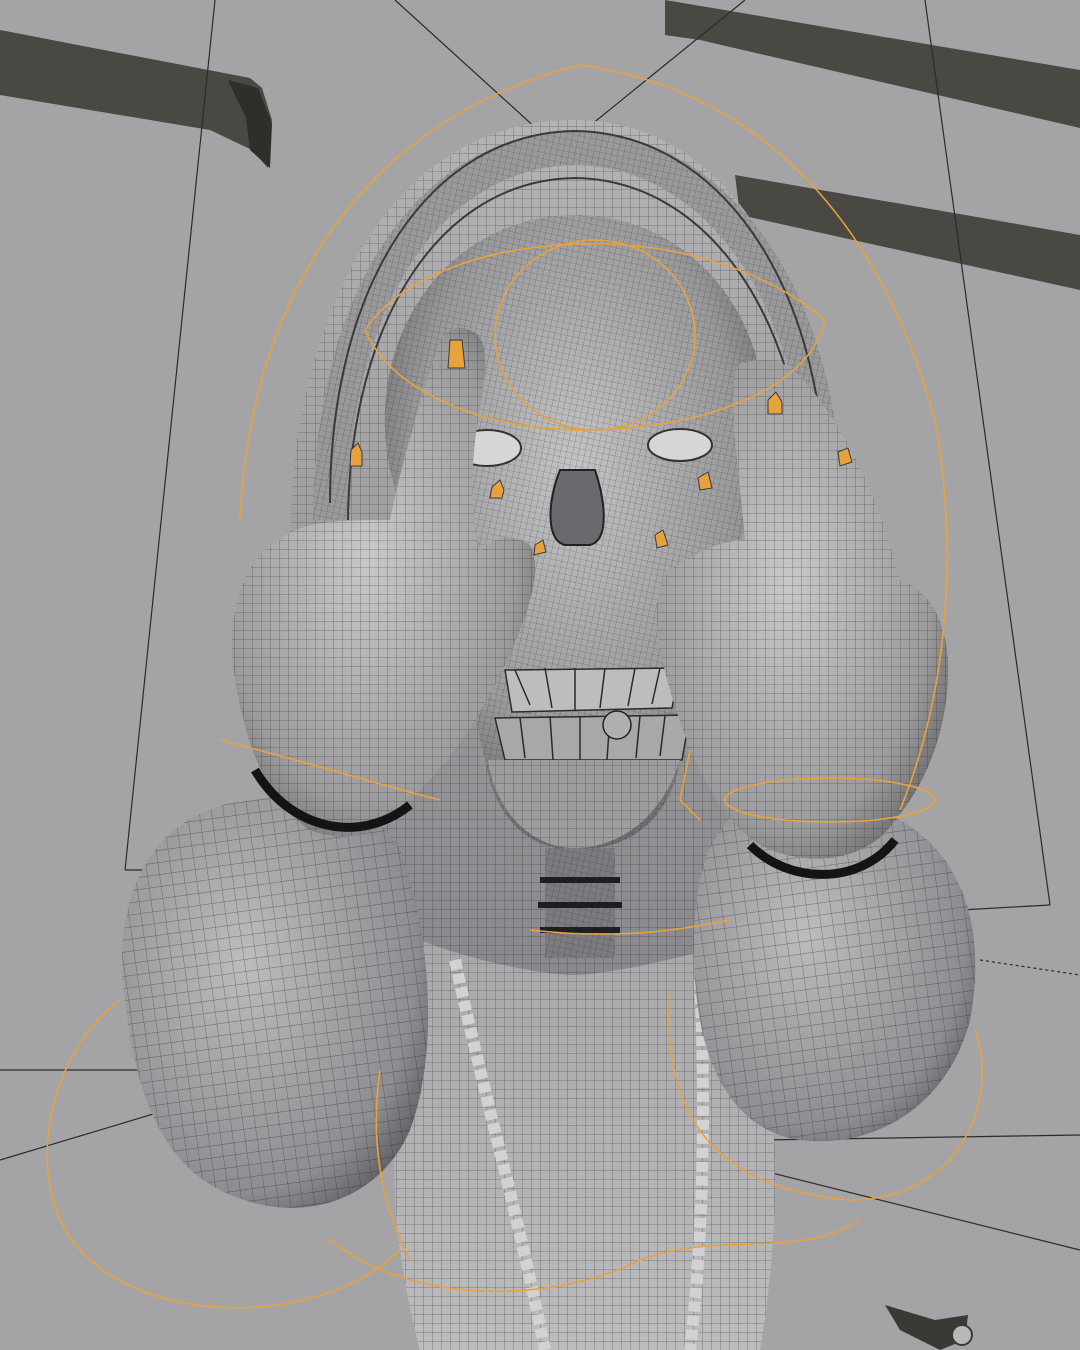 This screenshot has width=1080, height=1350. What do you see at coordinates (617, 725) in the screenshot?
I see `lip-piercing` at bounding box center [617, 725].